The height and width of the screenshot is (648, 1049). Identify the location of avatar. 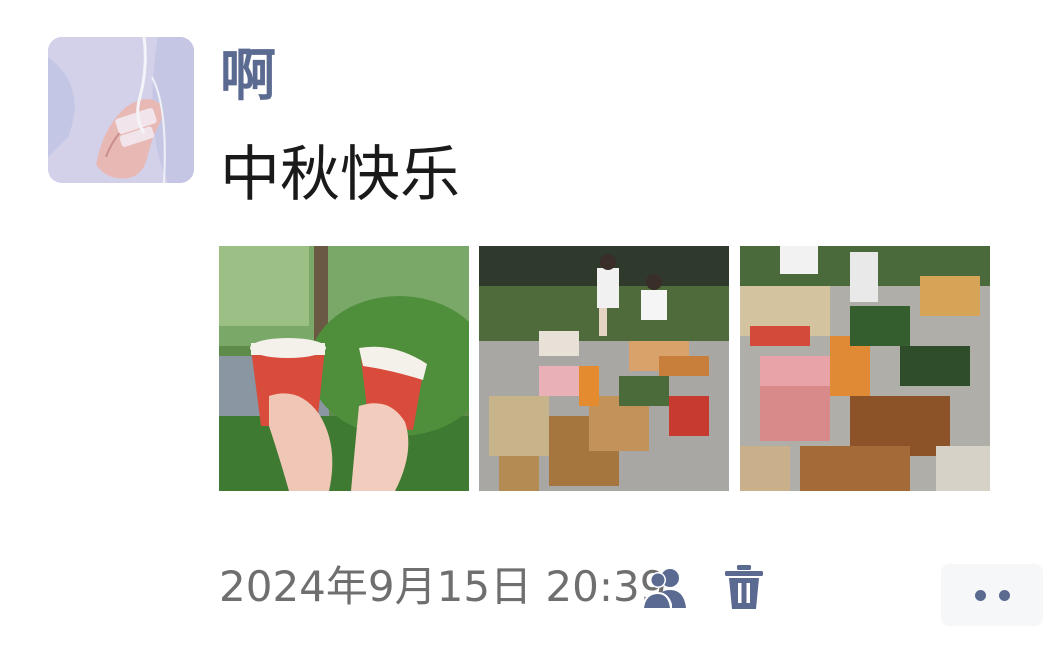
(121, 110).